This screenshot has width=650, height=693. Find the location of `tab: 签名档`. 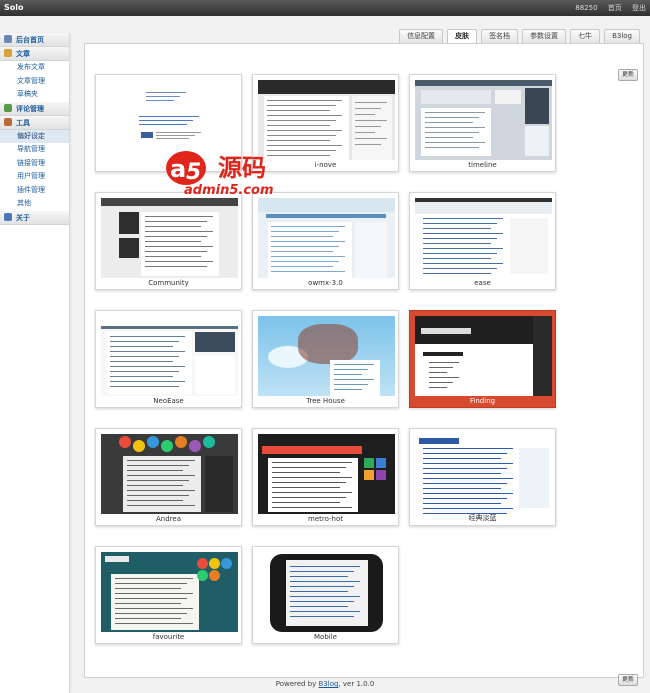

tab: 签名档 is located at coordinates (500, 36).